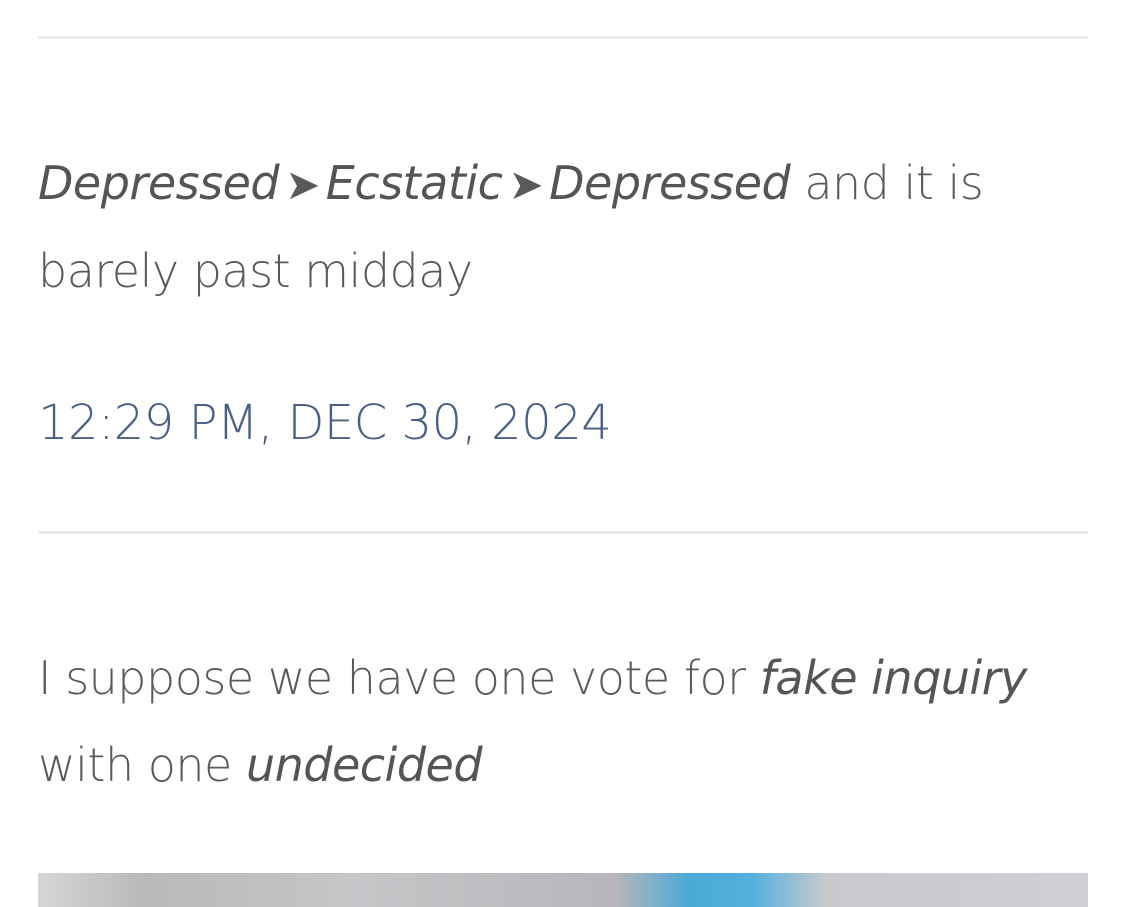 This screenshot has height=907, width=1125. I want to click on divider-top, so click(563, 37).